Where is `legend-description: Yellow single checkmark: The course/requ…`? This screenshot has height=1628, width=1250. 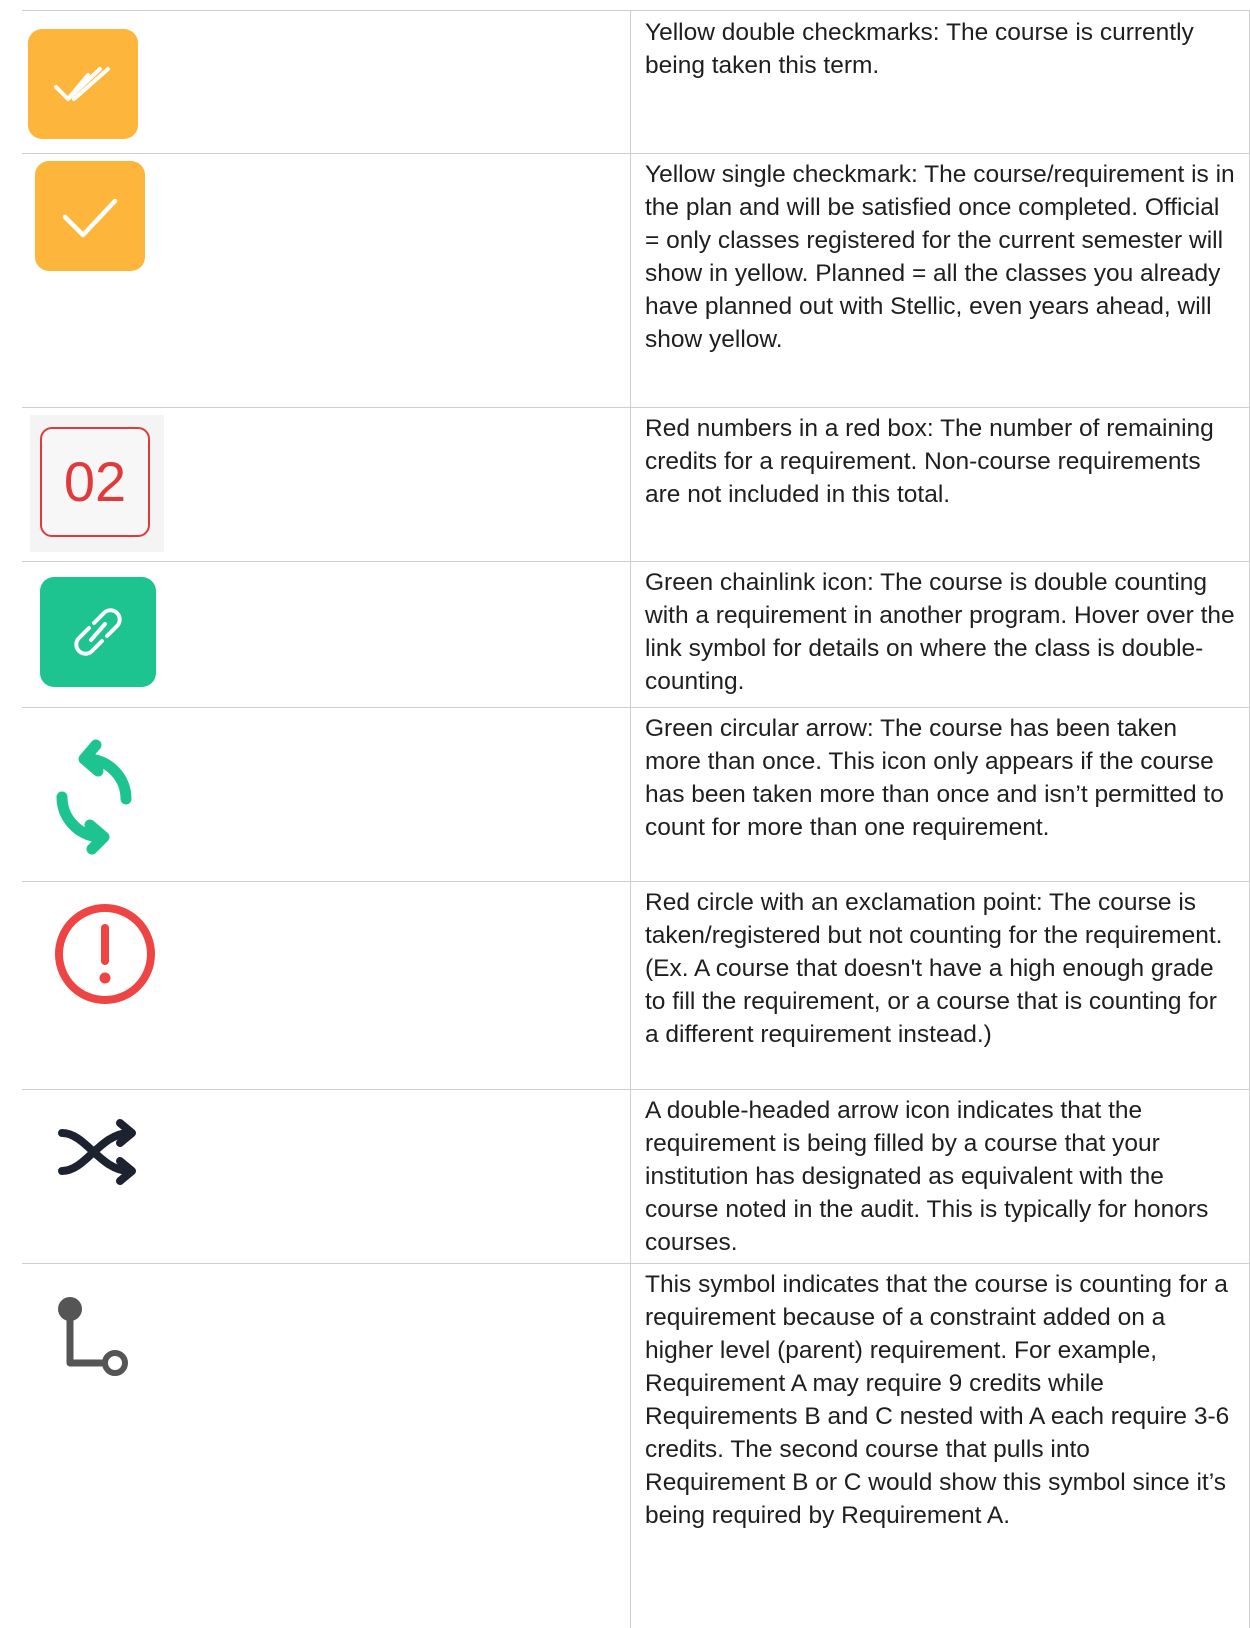 legend-description: Yellow single checkmark: The course/requ… is located at coordinates (940, 257).